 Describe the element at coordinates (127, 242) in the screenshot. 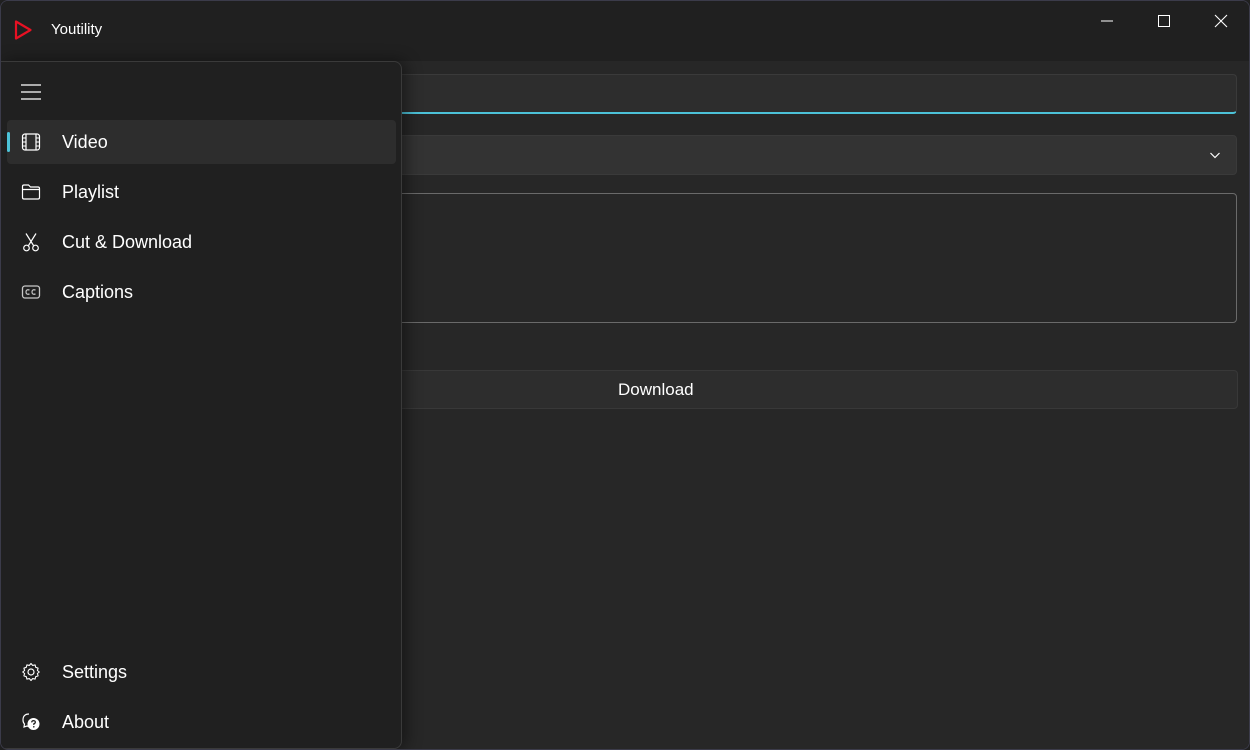

I see `nav-item-label: Cut & Download` at that location.